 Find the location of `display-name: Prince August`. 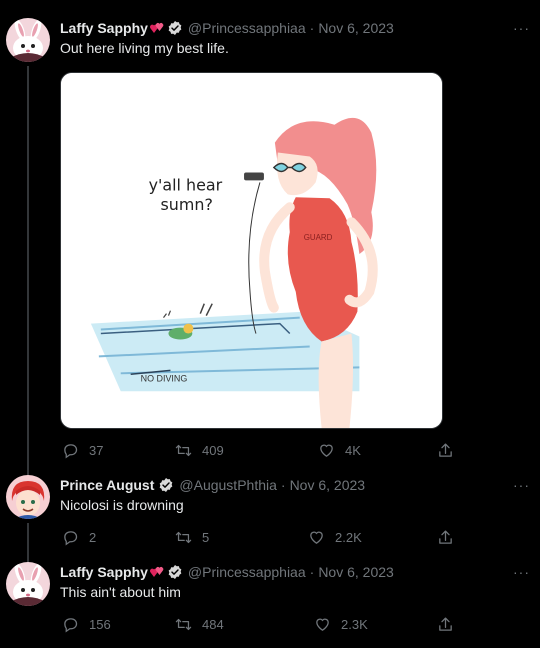

display-name: Prince August is located at coordinates (107, 485).